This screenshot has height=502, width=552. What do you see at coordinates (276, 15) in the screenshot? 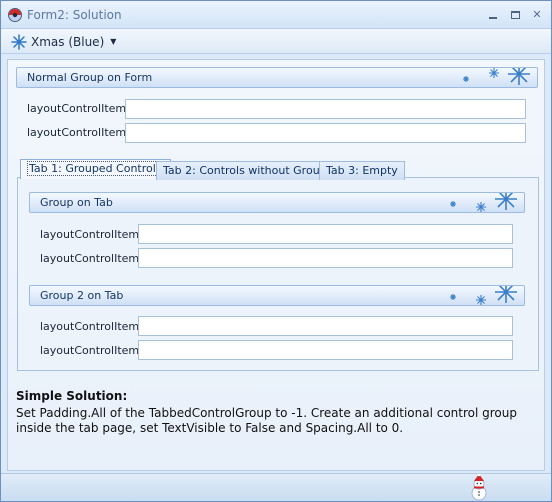
I see `title-bar: Form2: Solution ✕` at bounding box center [276, 15].